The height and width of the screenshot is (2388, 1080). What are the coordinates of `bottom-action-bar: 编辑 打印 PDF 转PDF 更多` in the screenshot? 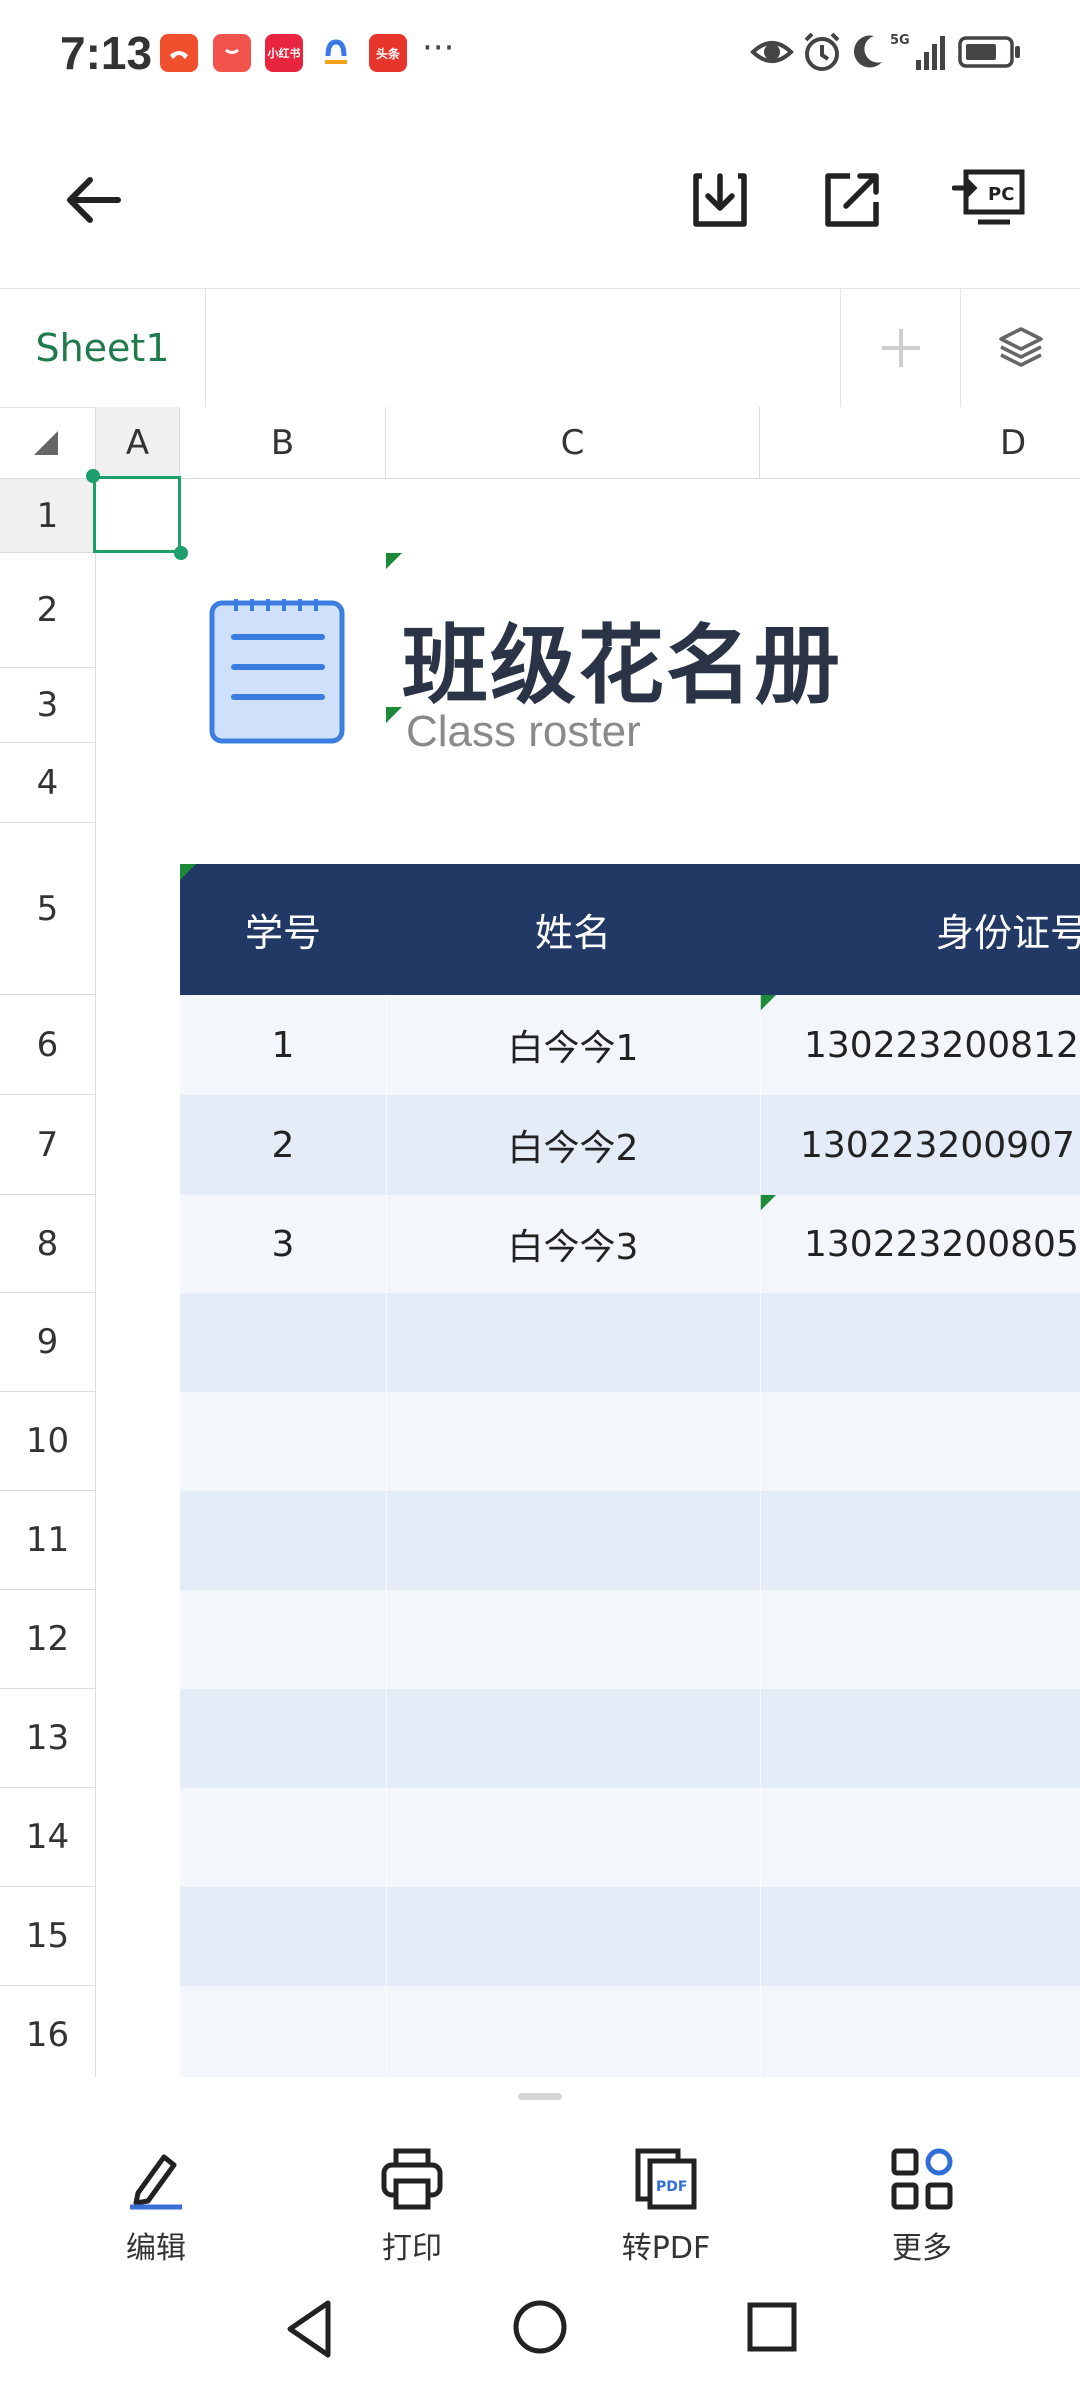 It's located at (540, 2177).